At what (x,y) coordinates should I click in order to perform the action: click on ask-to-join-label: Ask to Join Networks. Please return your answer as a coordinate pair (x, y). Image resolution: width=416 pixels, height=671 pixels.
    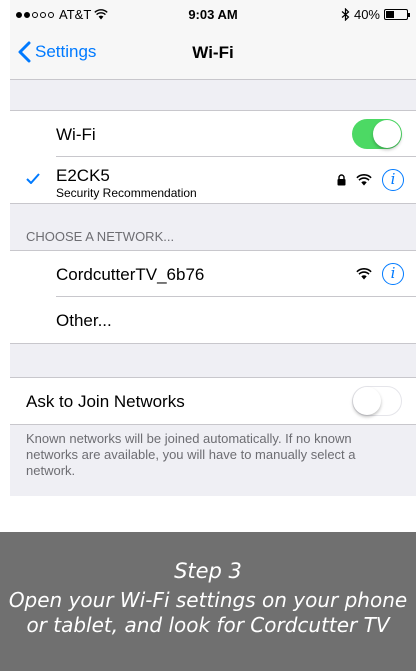
    Looking at the image, I should click on (105, 401).